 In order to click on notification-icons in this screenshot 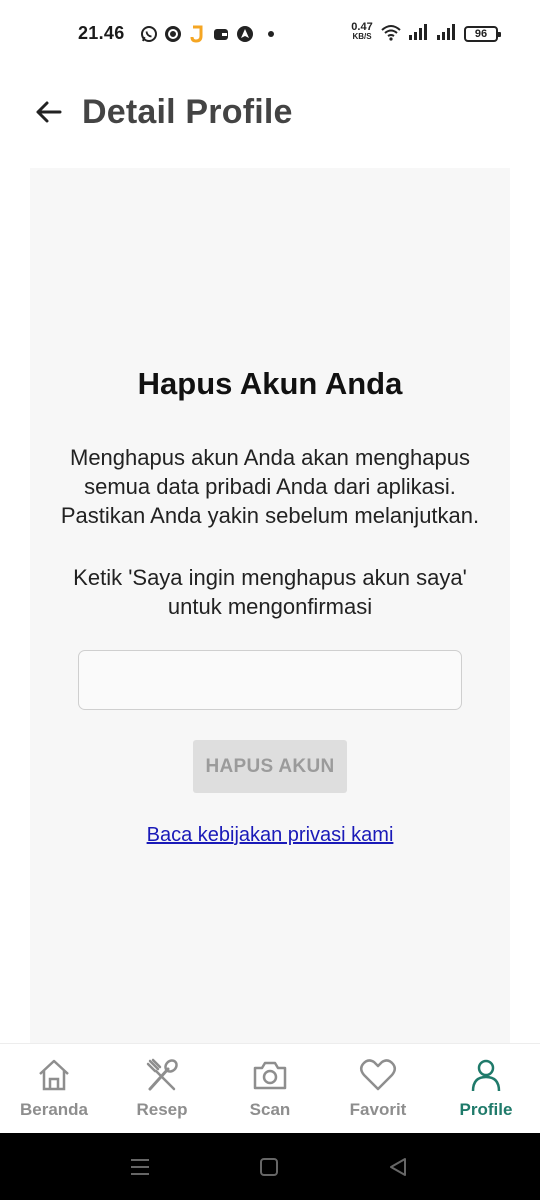, I will do `click(207, 34)`.